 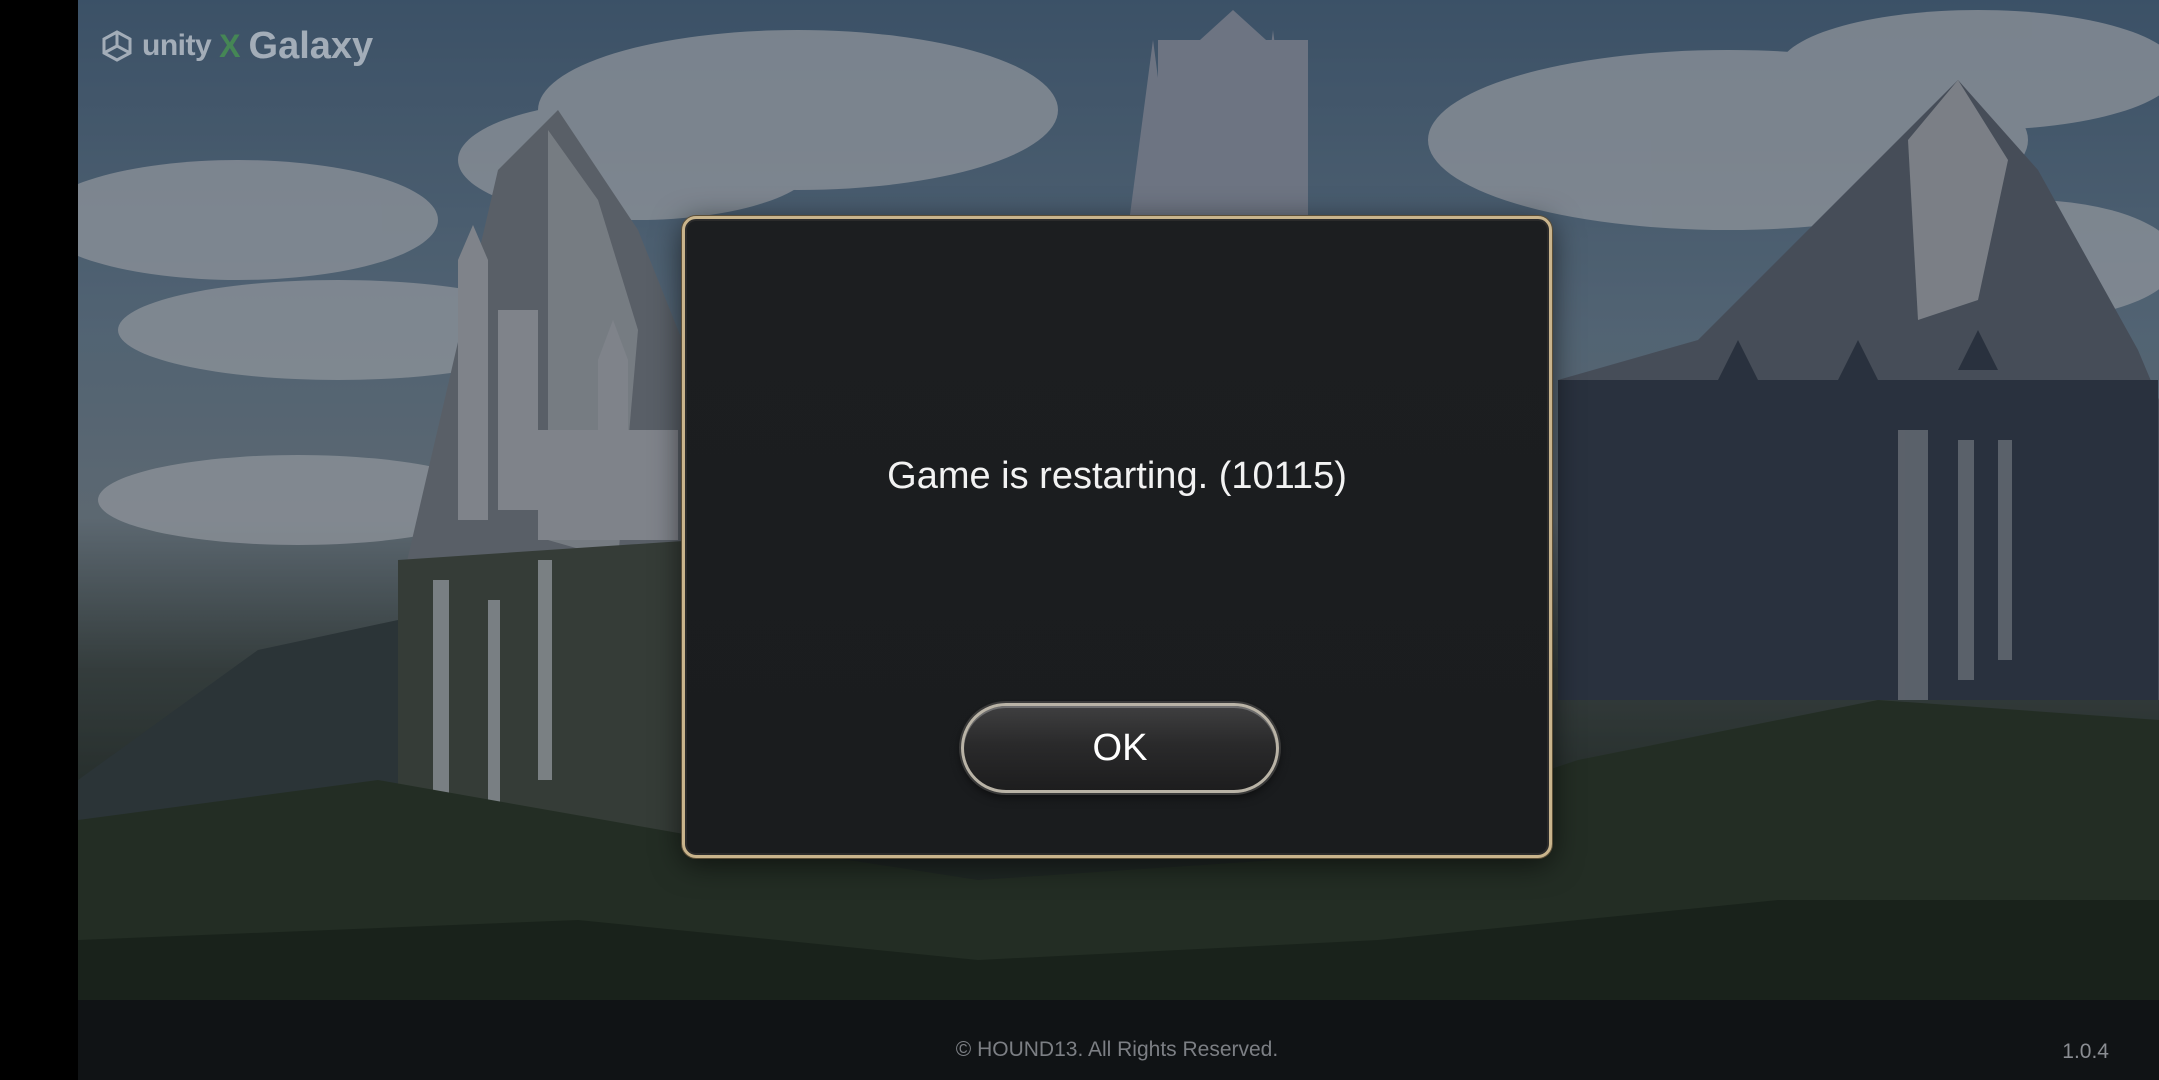 I want to click on unity-galaxy-logo: unity X Galaxy, so click(x=236, y=46).